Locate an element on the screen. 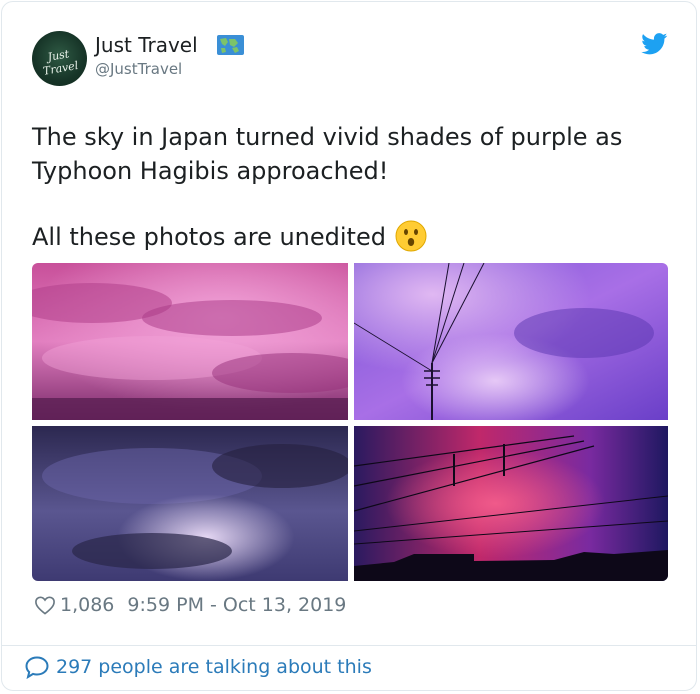 The width and height of the screenshot is (700, 694). timestamp-link: 9:59 PM - Oct 13, 2019 is located at coordinates (236, 605).